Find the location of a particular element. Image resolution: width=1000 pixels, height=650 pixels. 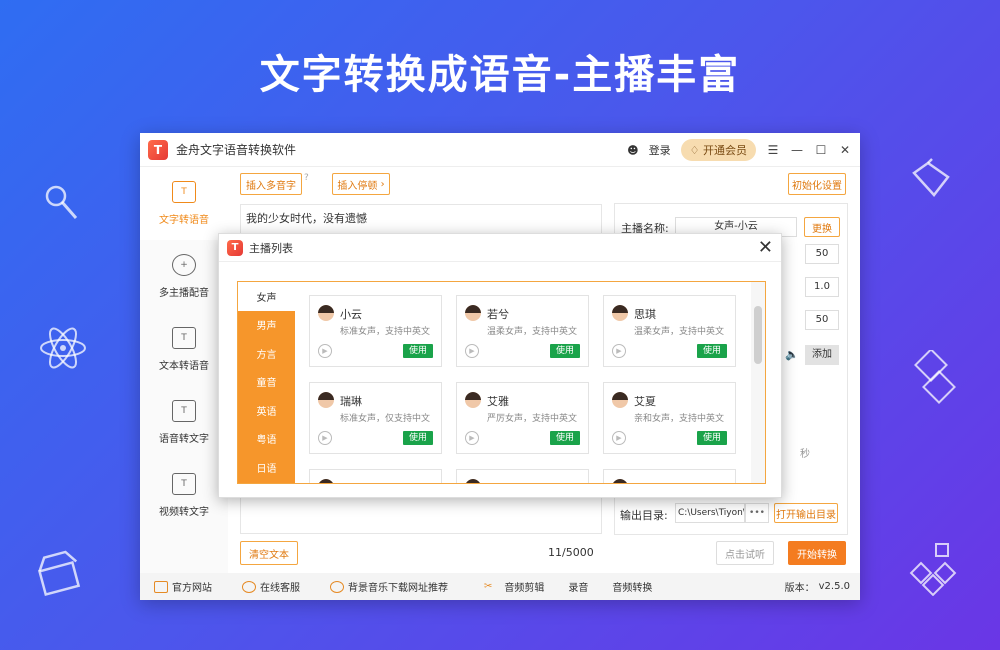

anchor-desc: 温柔女声，支持中英文 is located at coordinates (679, 332).